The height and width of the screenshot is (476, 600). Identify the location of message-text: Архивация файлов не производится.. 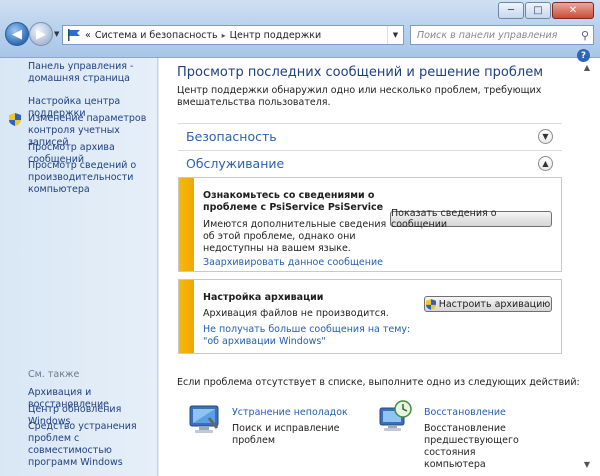
(296, 313).